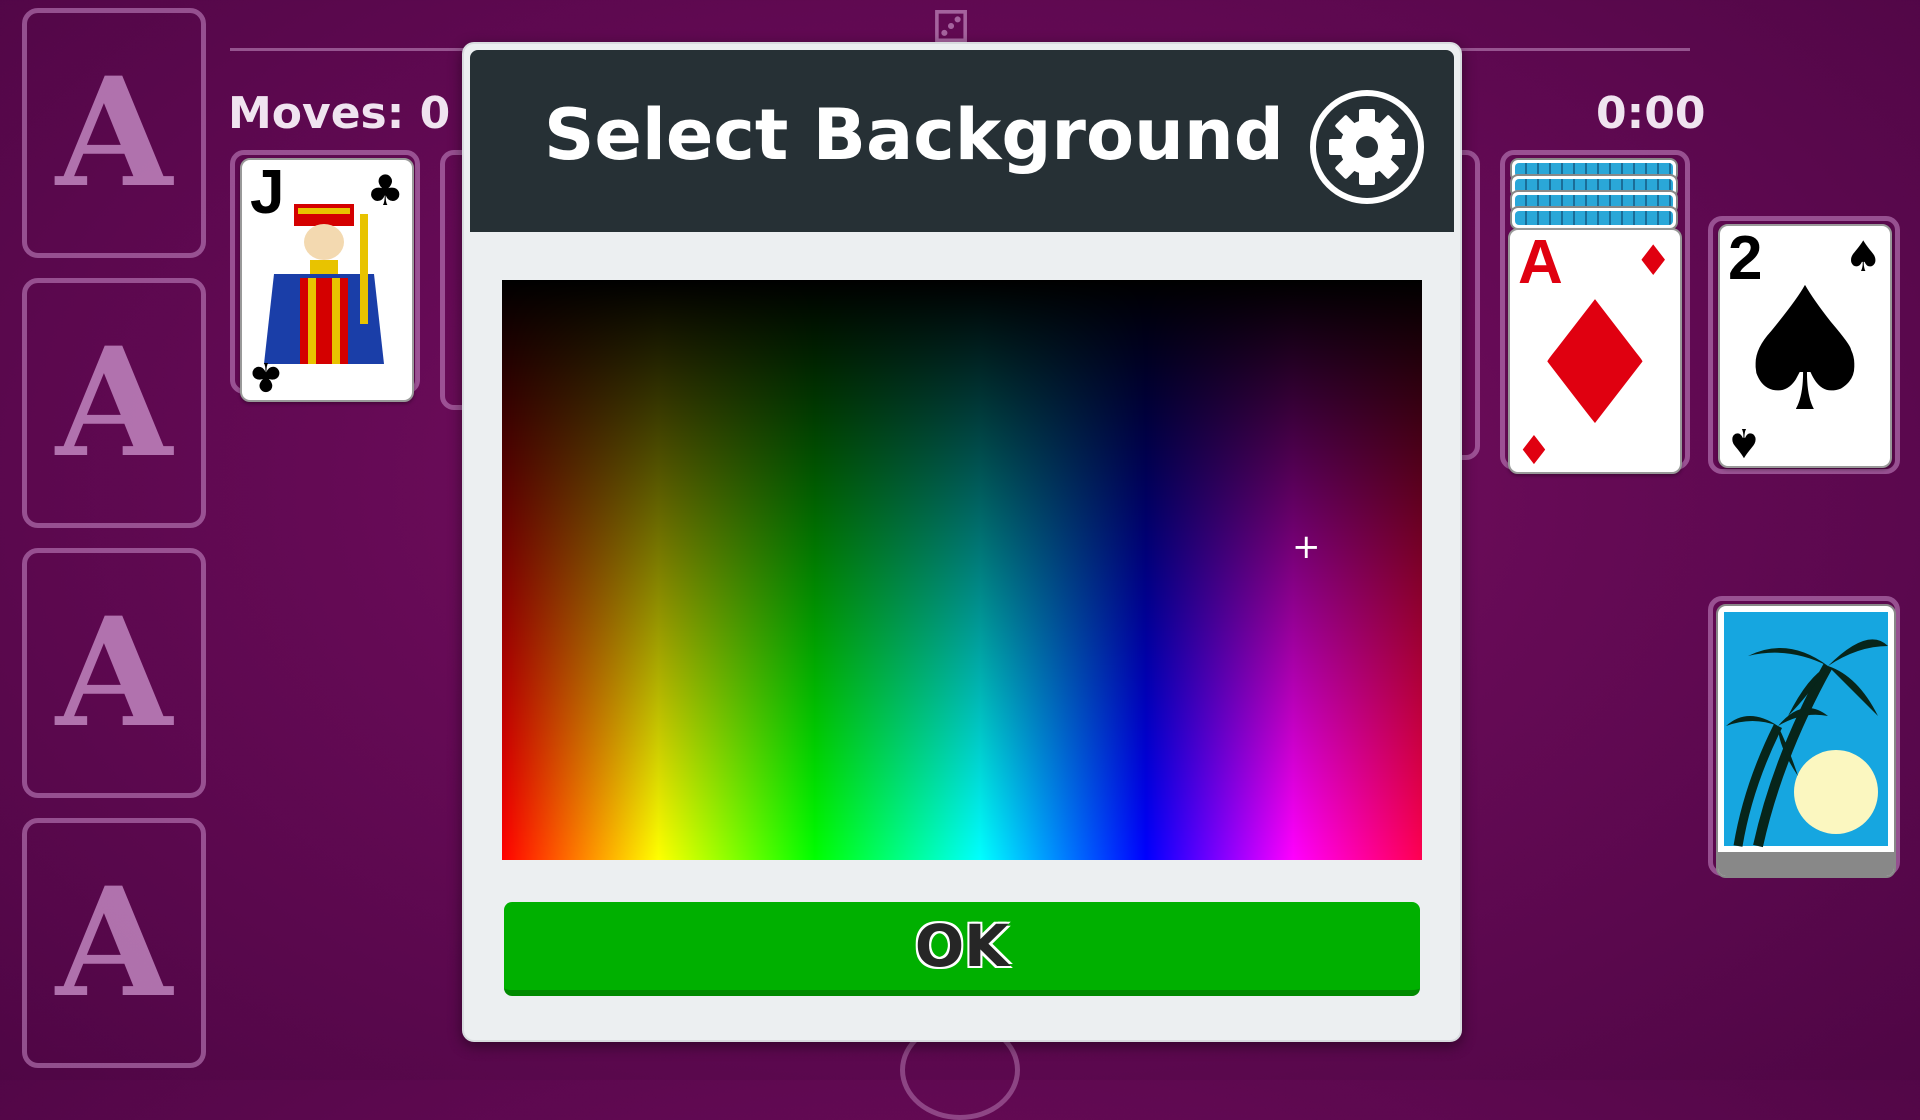 The image size is (1920, 1120). I want to click on ok-button: OK, so click(962, 949).